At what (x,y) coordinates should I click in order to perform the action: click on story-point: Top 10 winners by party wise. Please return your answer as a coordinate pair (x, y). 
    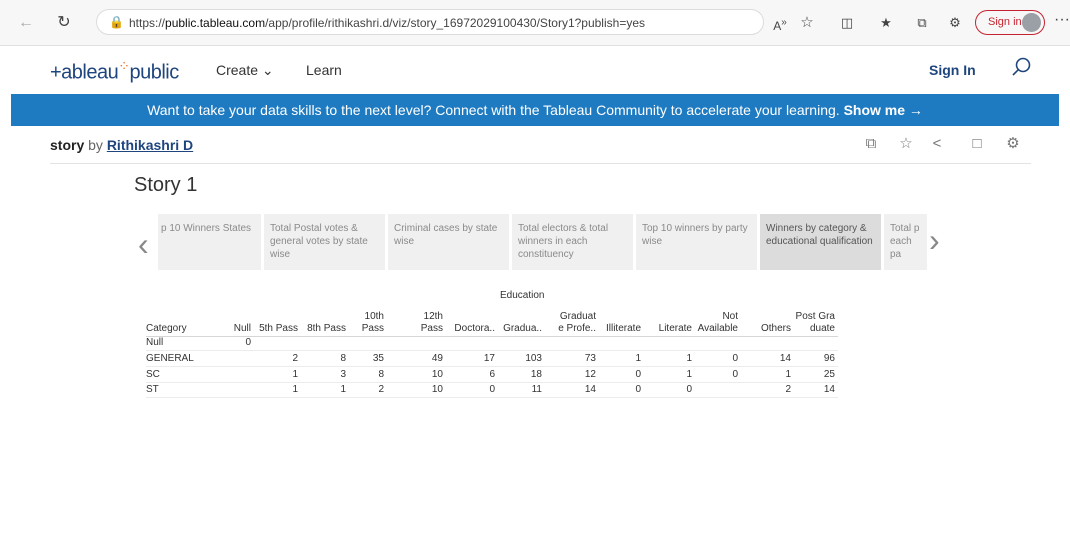
    Looking at the image, I should click on (696, 242).